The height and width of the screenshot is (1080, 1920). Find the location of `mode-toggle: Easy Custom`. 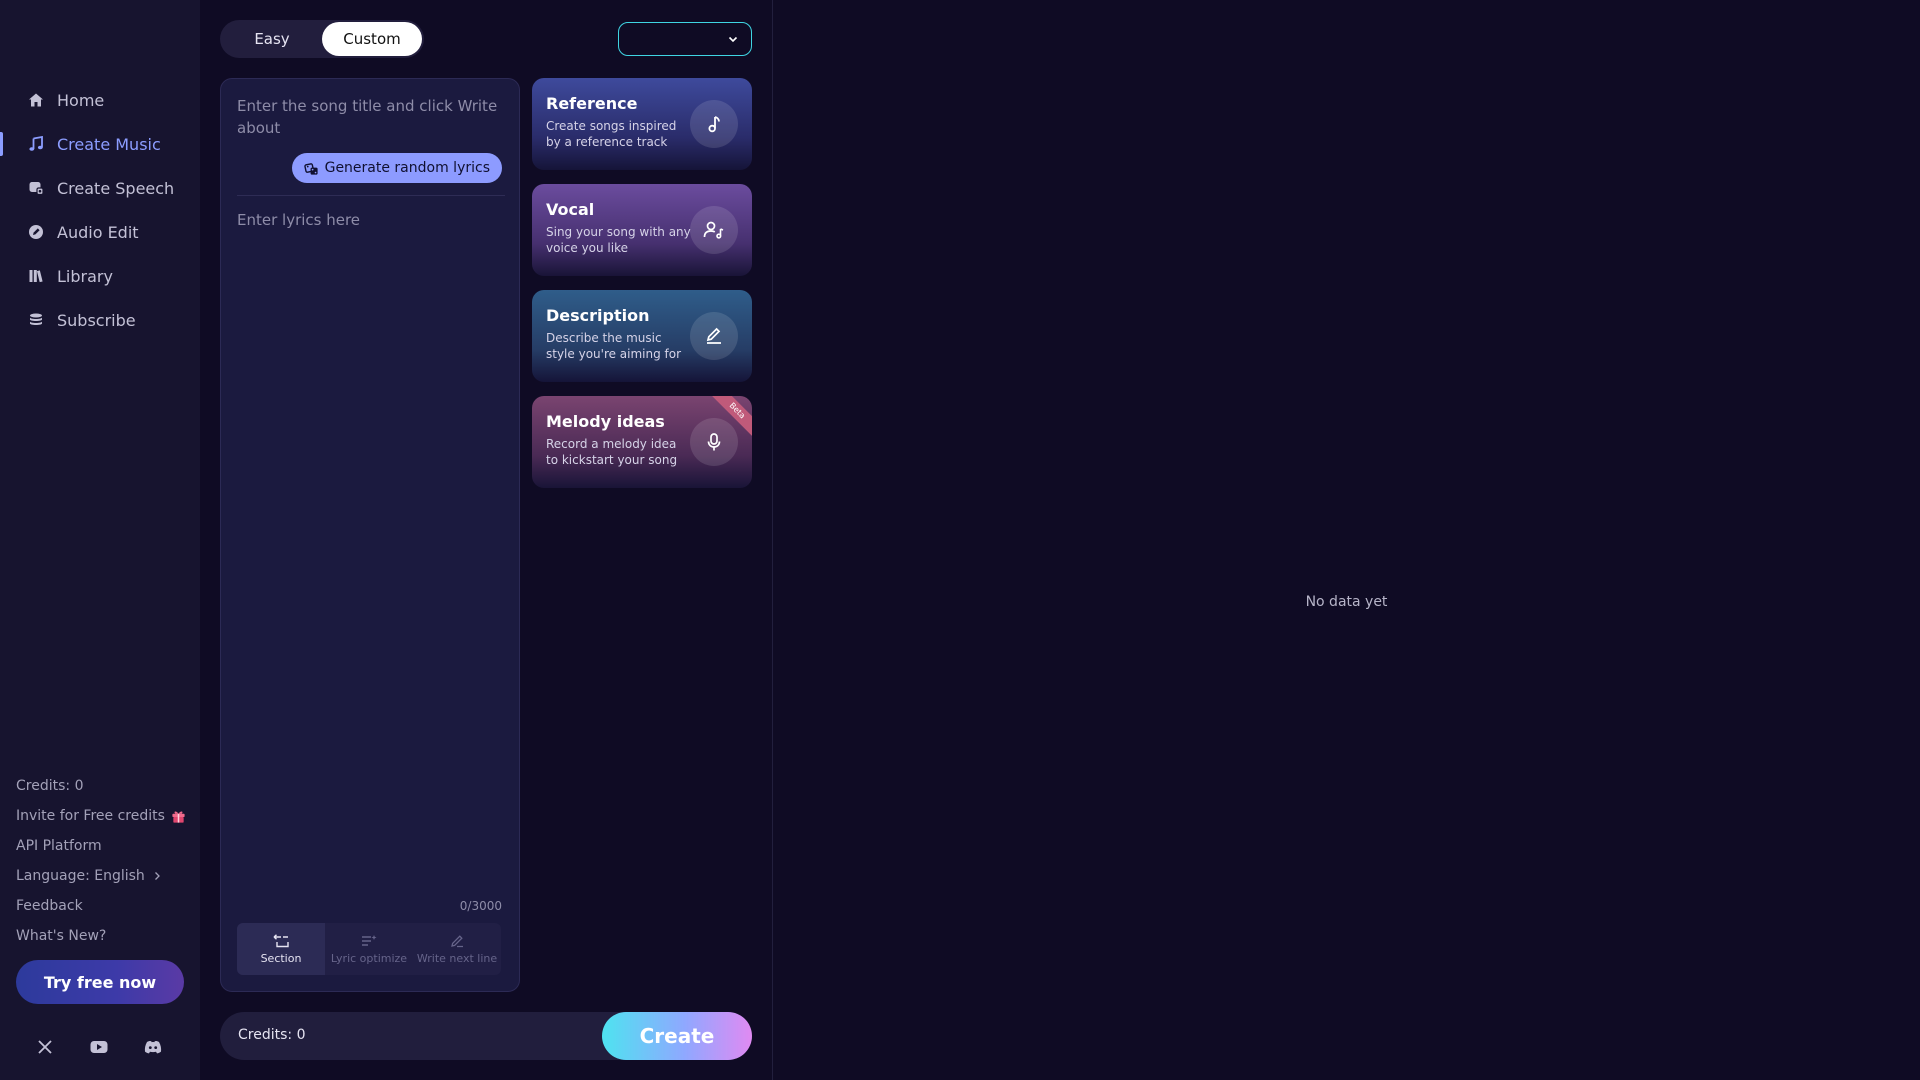

mode-toggle: Easy Custom is located at coordinates (322, 39).